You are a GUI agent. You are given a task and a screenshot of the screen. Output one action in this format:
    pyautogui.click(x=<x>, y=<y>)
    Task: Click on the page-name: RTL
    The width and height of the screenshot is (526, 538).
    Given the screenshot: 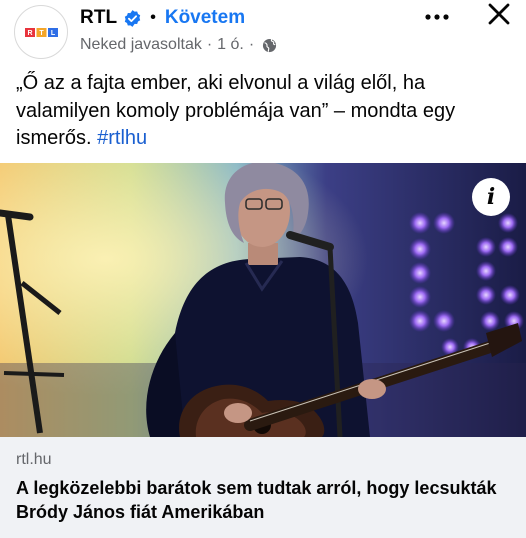 What is the action you would take?
    pyautogui.click(x=98, y=18)
    